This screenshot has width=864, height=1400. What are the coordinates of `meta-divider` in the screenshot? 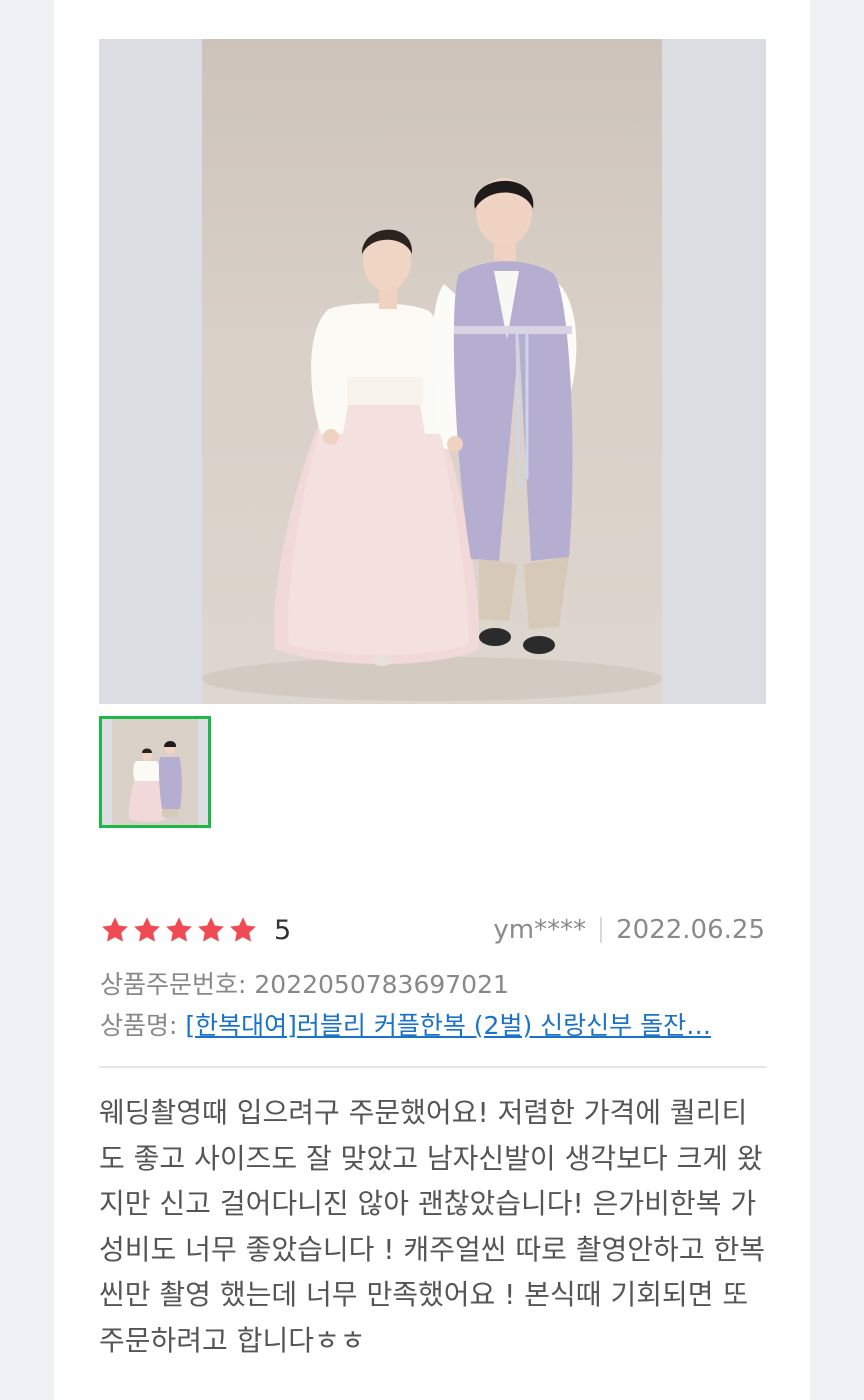 It's located at (601, 930).